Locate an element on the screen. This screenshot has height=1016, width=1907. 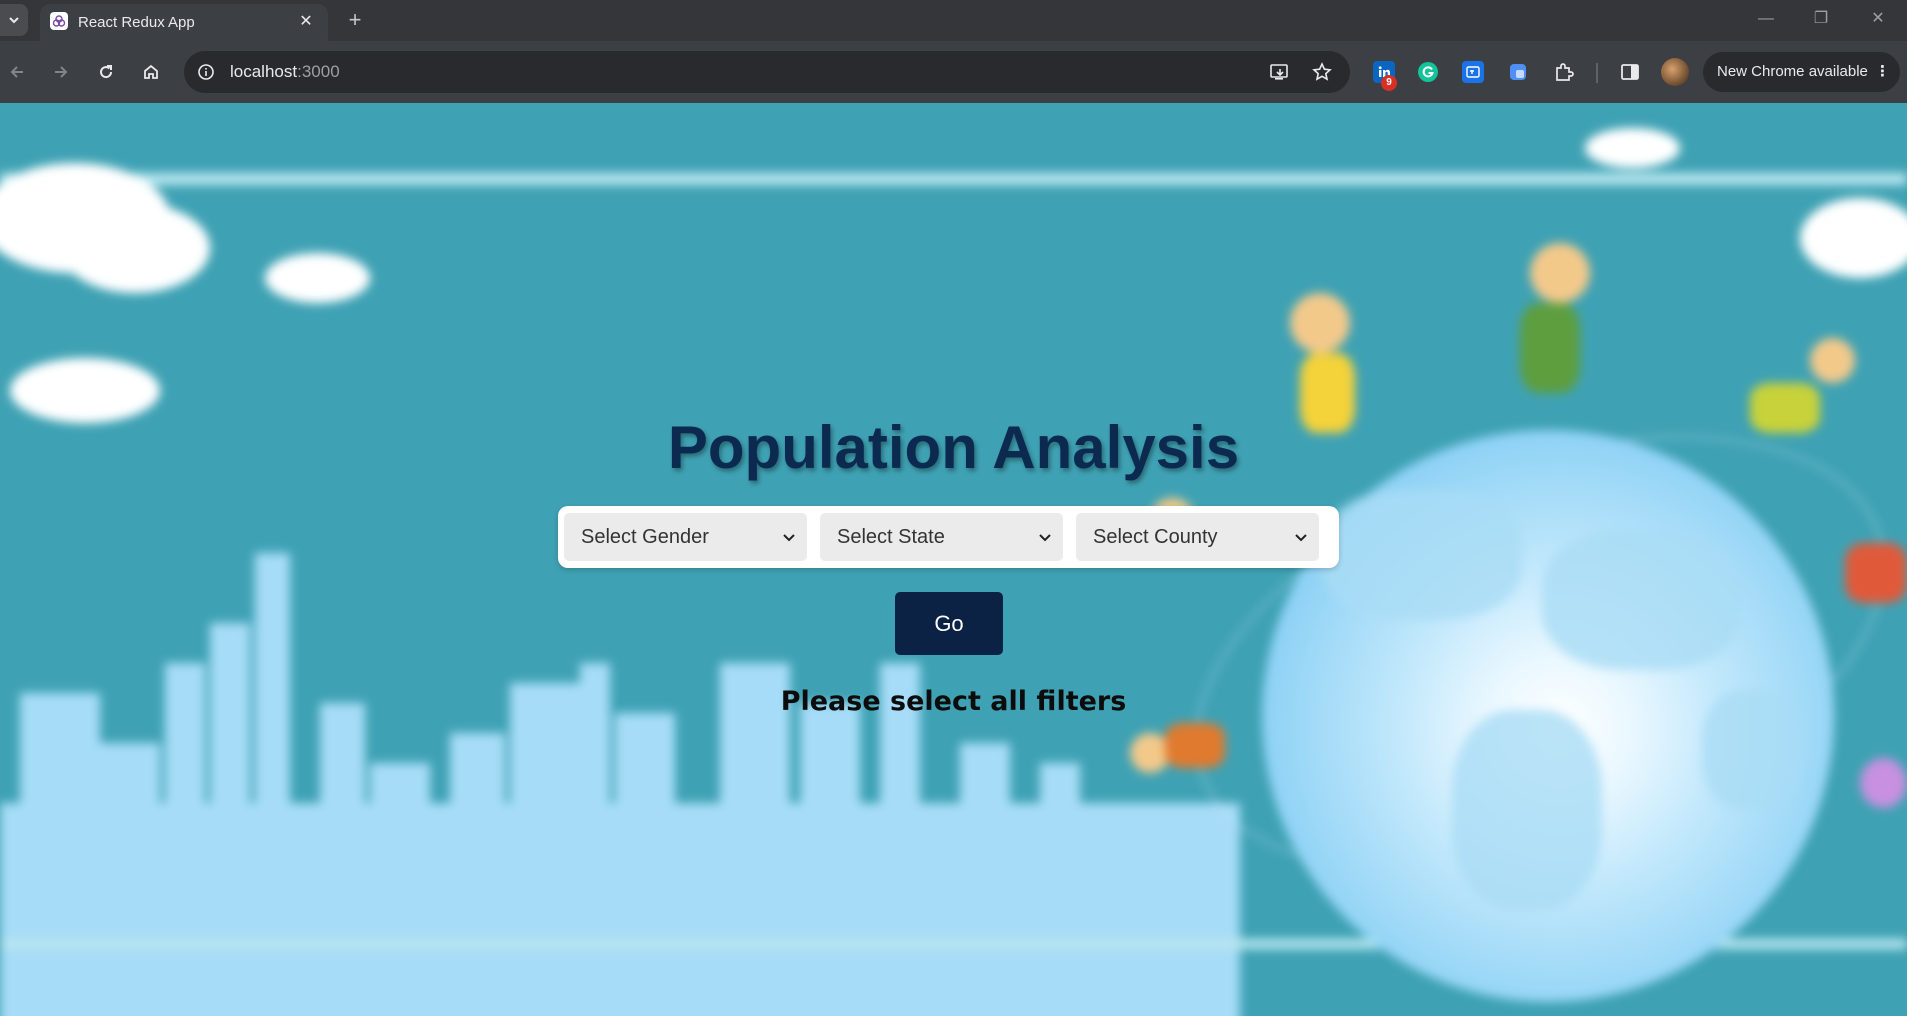
update-chrome-chip: New Chrome available ⋮ is located at coordinates (1801, 72).